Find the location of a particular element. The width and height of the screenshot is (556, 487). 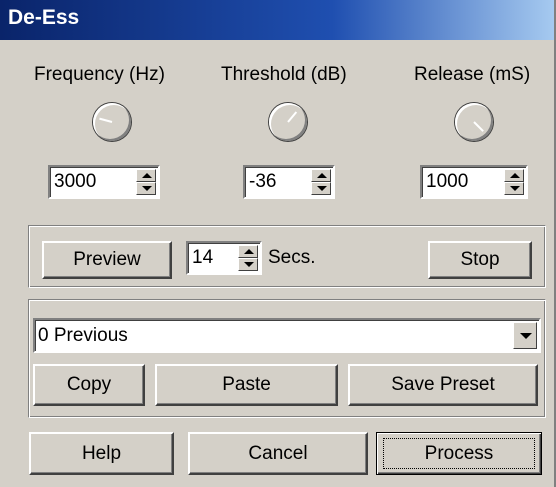

frequency-value: 3000 is located at coordinates (75, 182).